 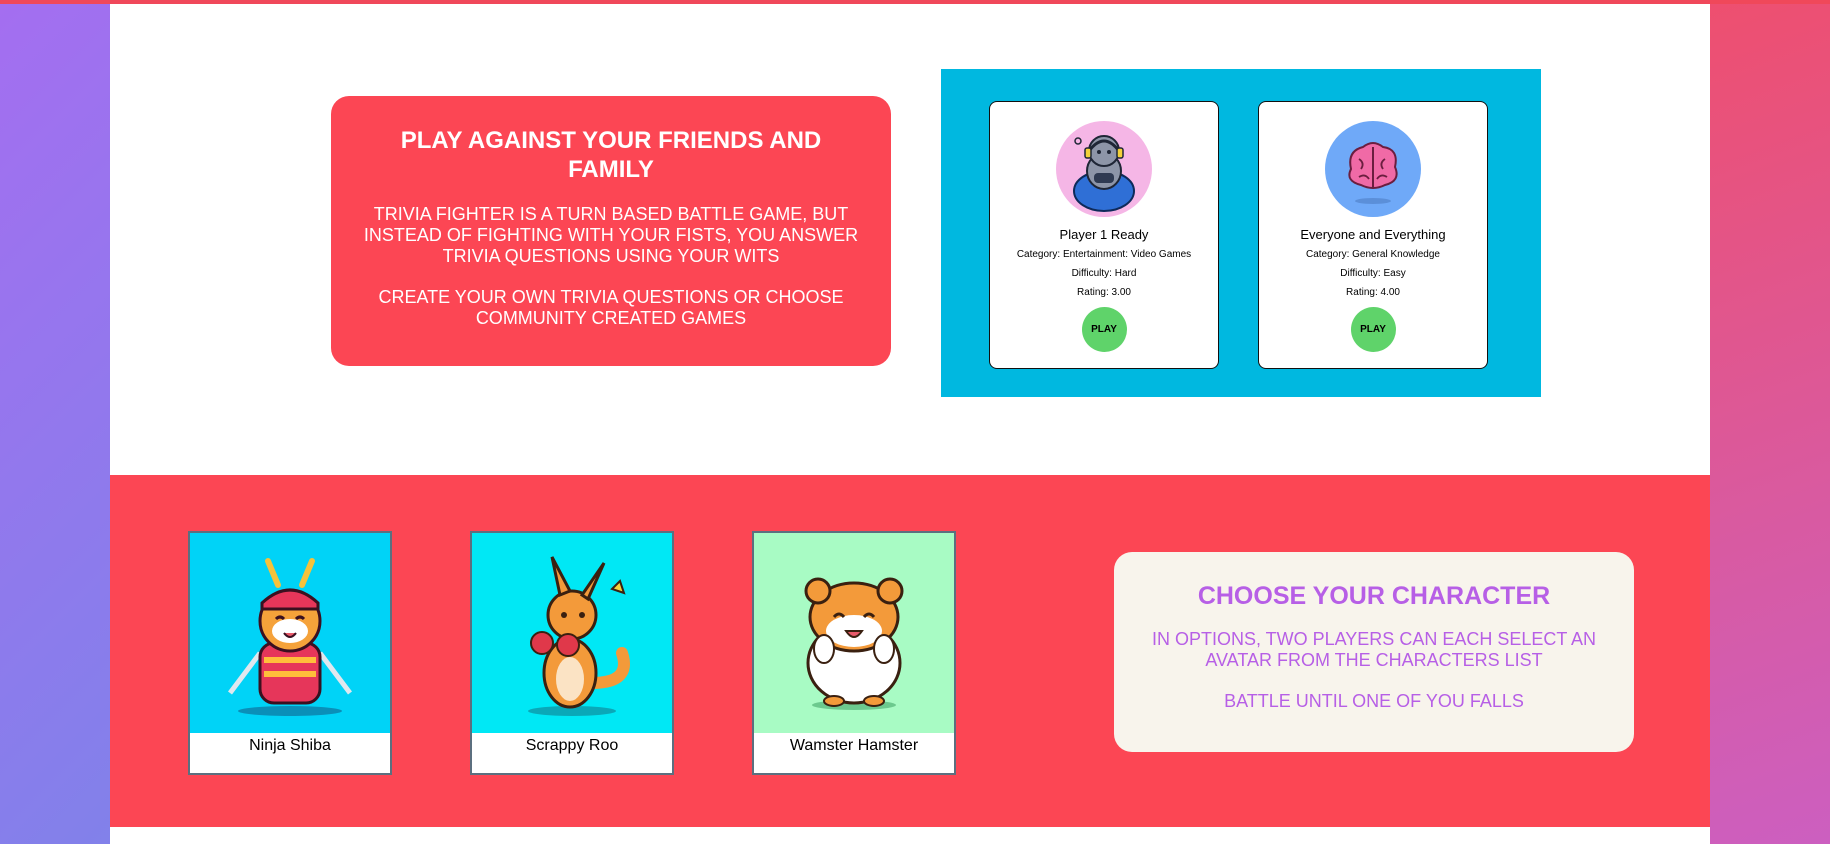 I want to click on character-name: Scrappy Roo, so click(x=572, y=745).